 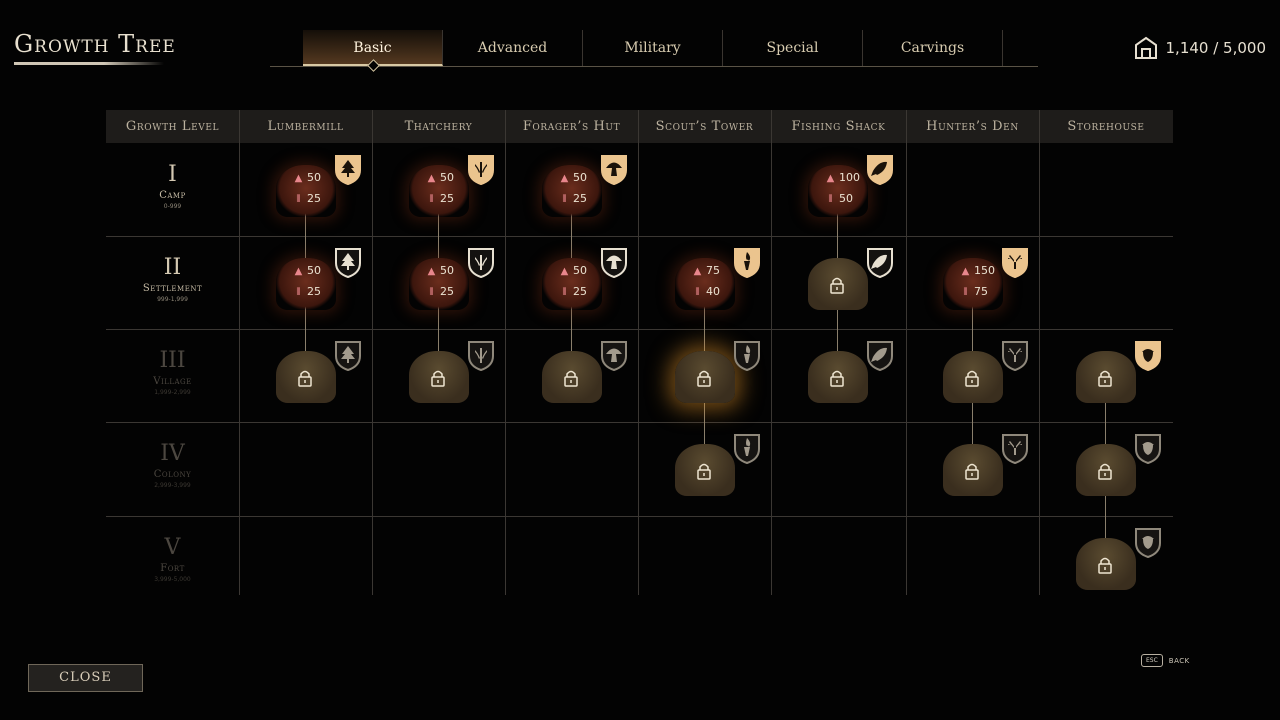 What do you see at coordinates (172, 568) in the screenshot?
I see `level-name: Fort` at bounding box center [172, 568].